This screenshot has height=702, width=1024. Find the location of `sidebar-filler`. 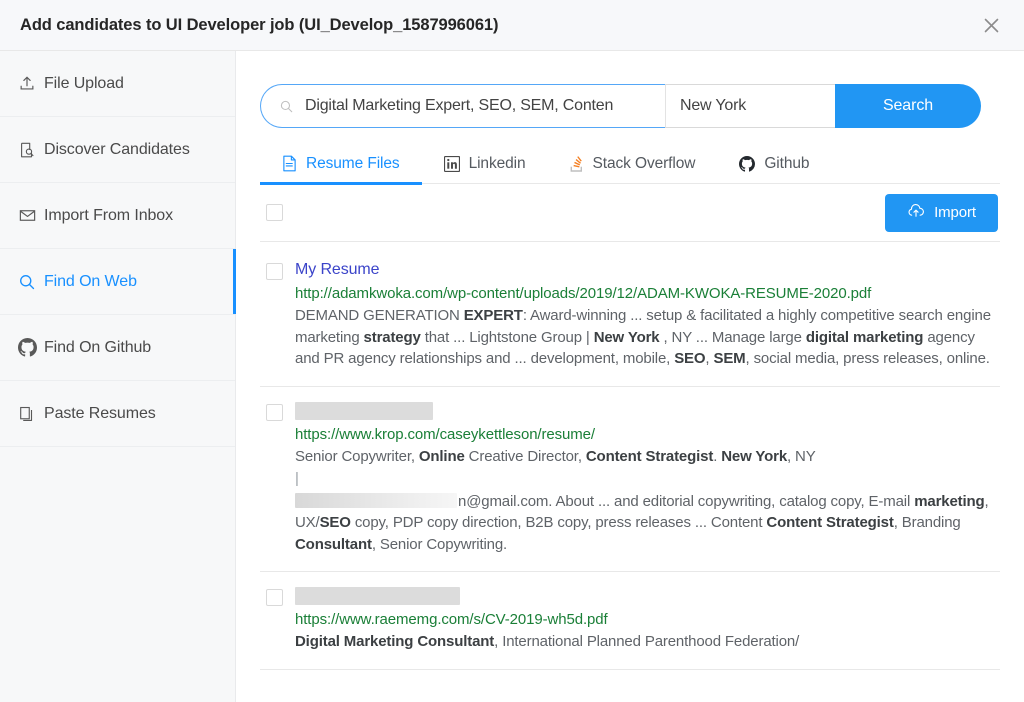

sidebar-filler is located at coordinates (117, 574).